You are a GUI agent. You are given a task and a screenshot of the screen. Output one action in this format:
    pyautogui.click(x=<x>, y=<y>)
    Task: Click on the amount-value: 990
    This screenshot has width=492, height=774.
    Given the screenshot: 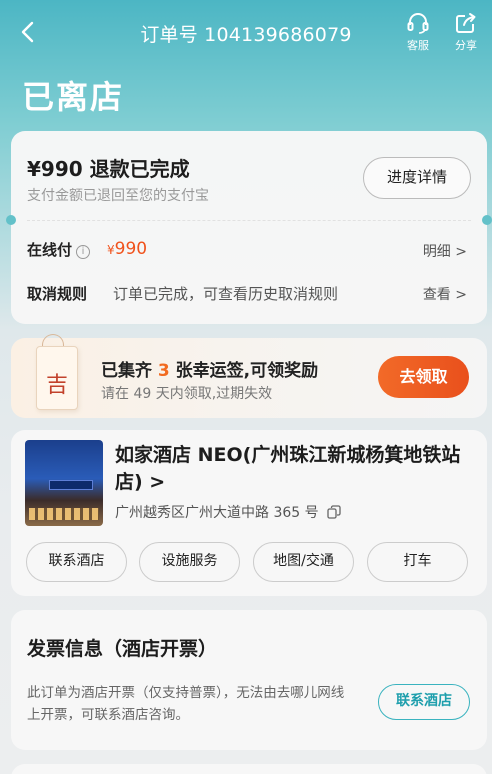 What is the action you would take?
    pyautogui.click(x=131, y=249)
    